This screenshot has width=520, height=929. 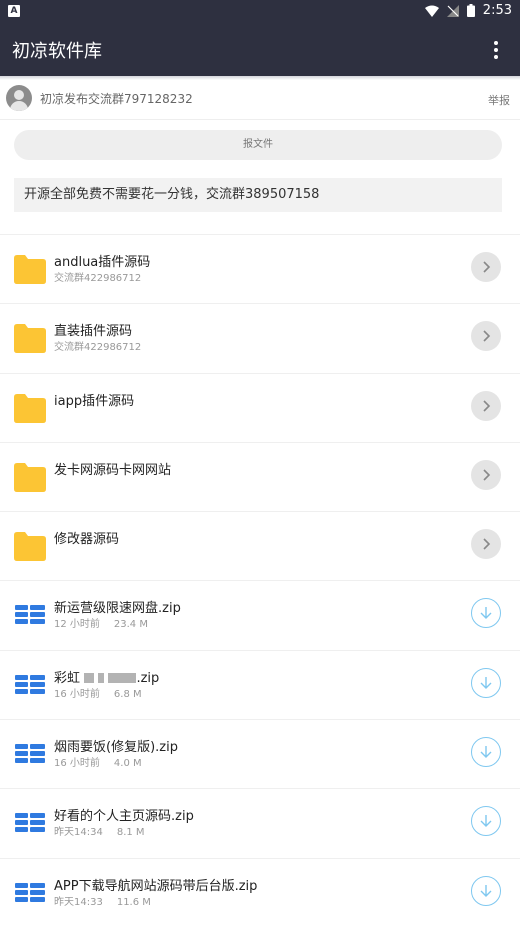 What do you see at coordinates (156, 886) in the screenshot?
I see `file-name: APP下载导航网站源码带后台版.zip` at bounding box center [156, 886].